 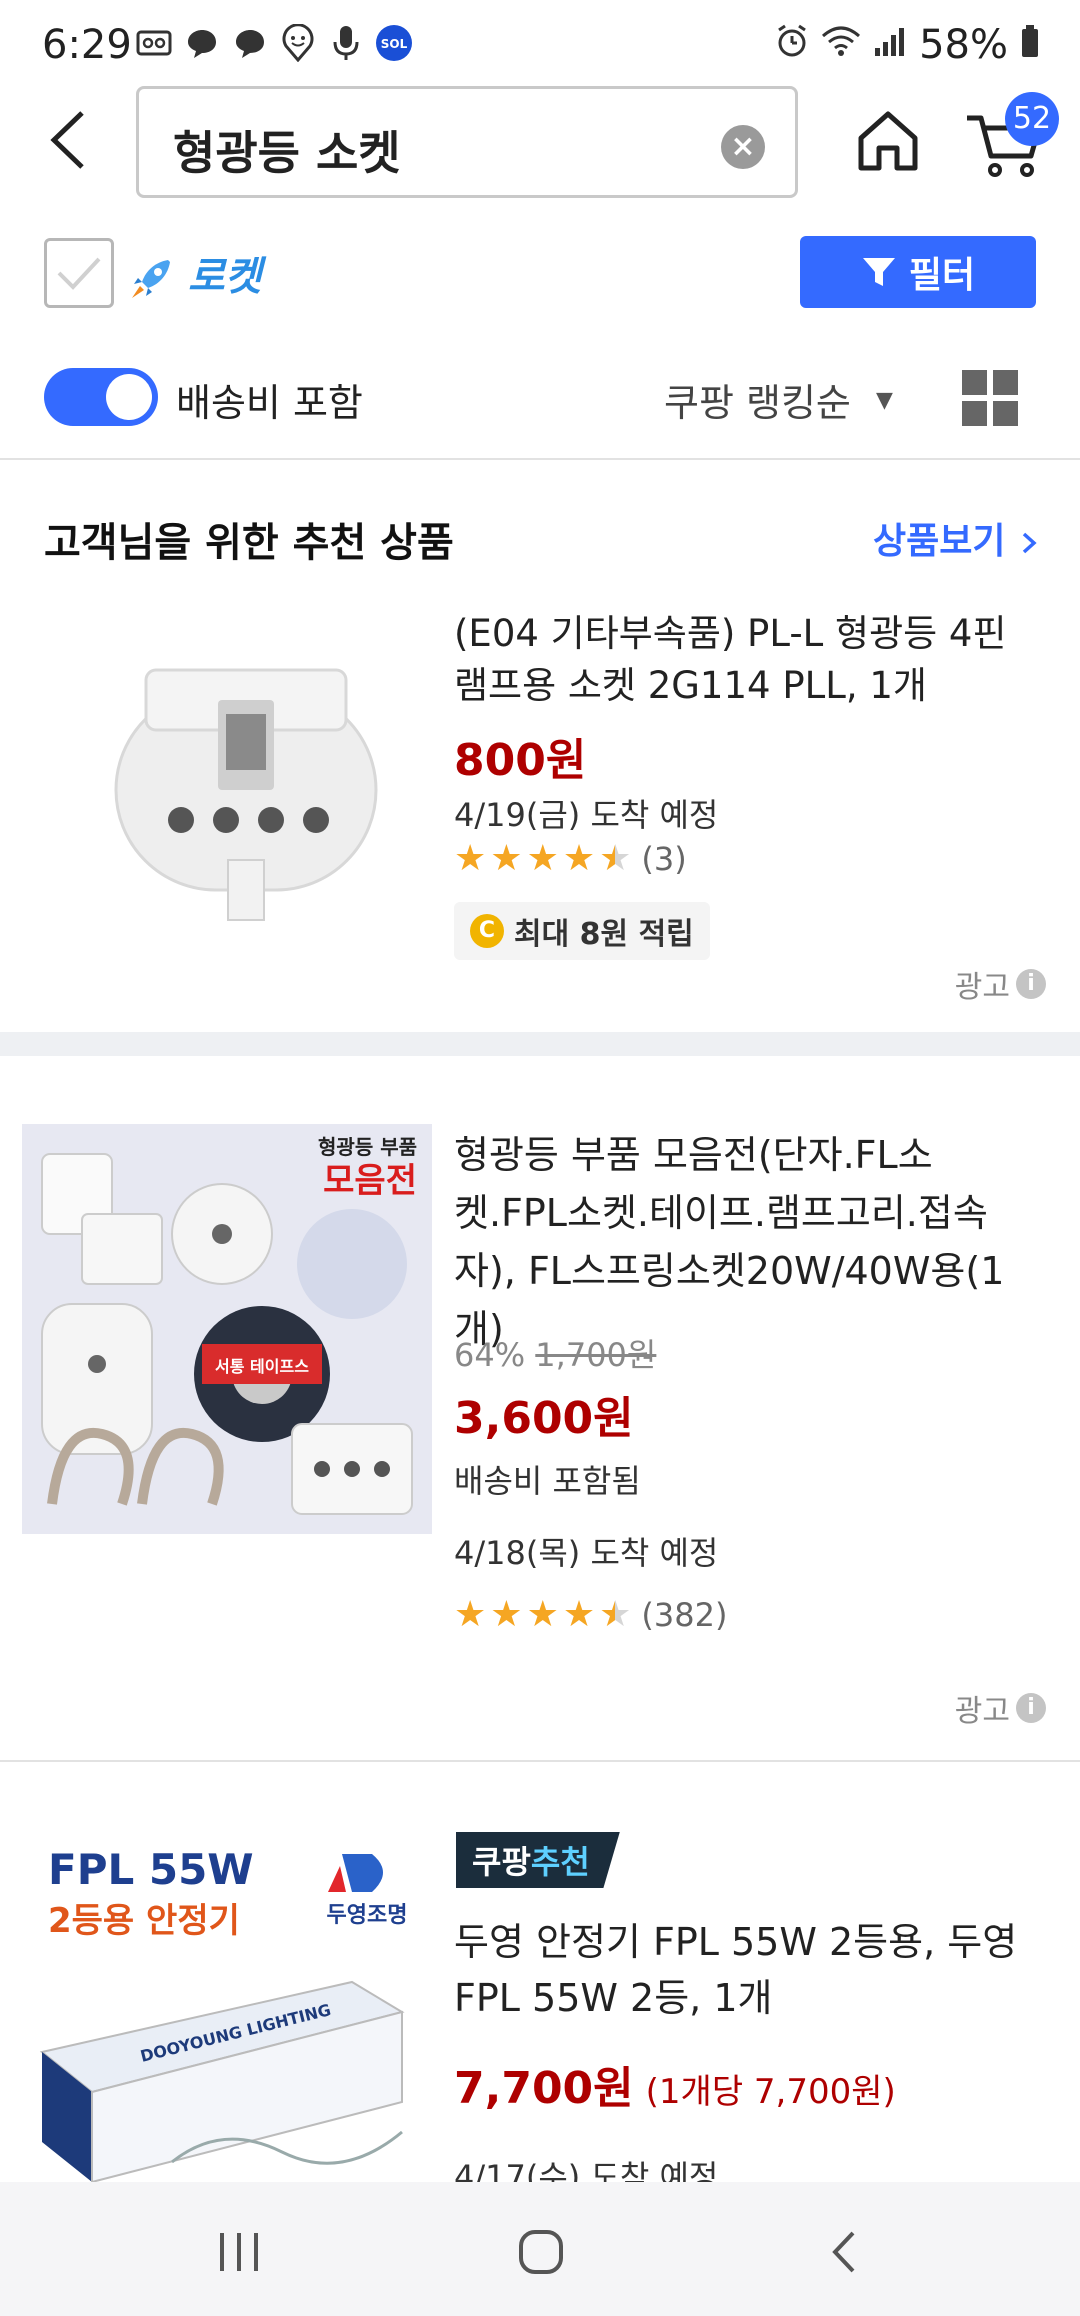 What do you see at coordinates (841, 45) in the screenshot?
I see `wifi-icon` at bounding box center [841, 45].